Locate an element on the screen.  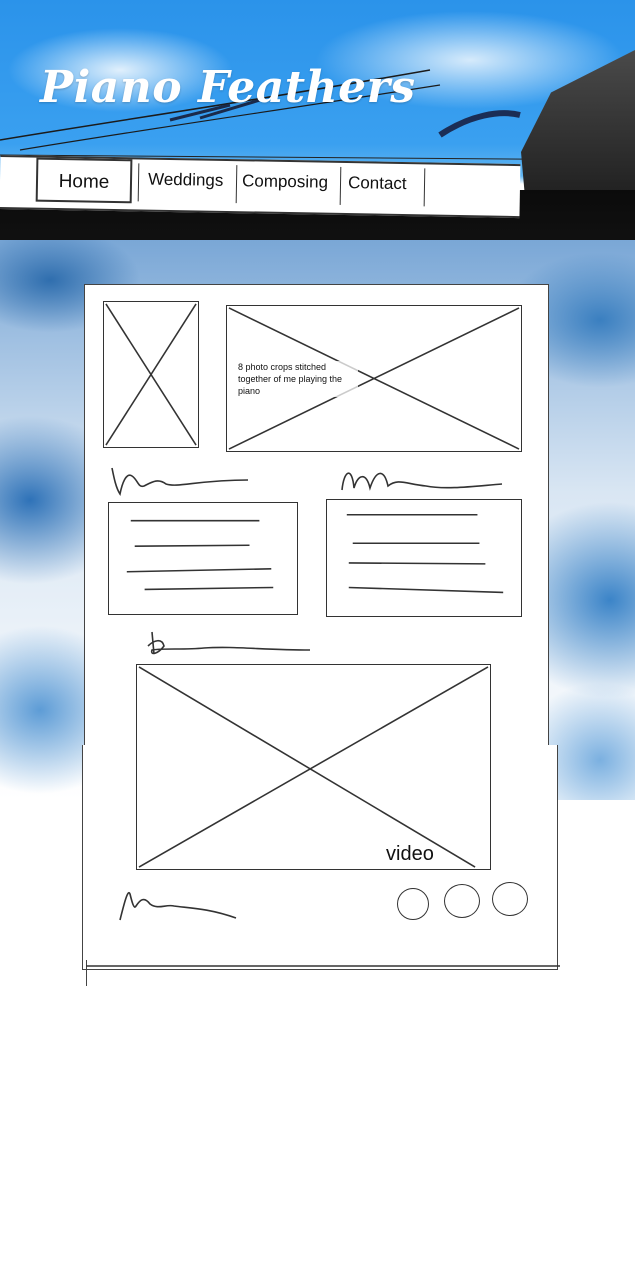
video-placeholder is located at coordinates (313, 767).